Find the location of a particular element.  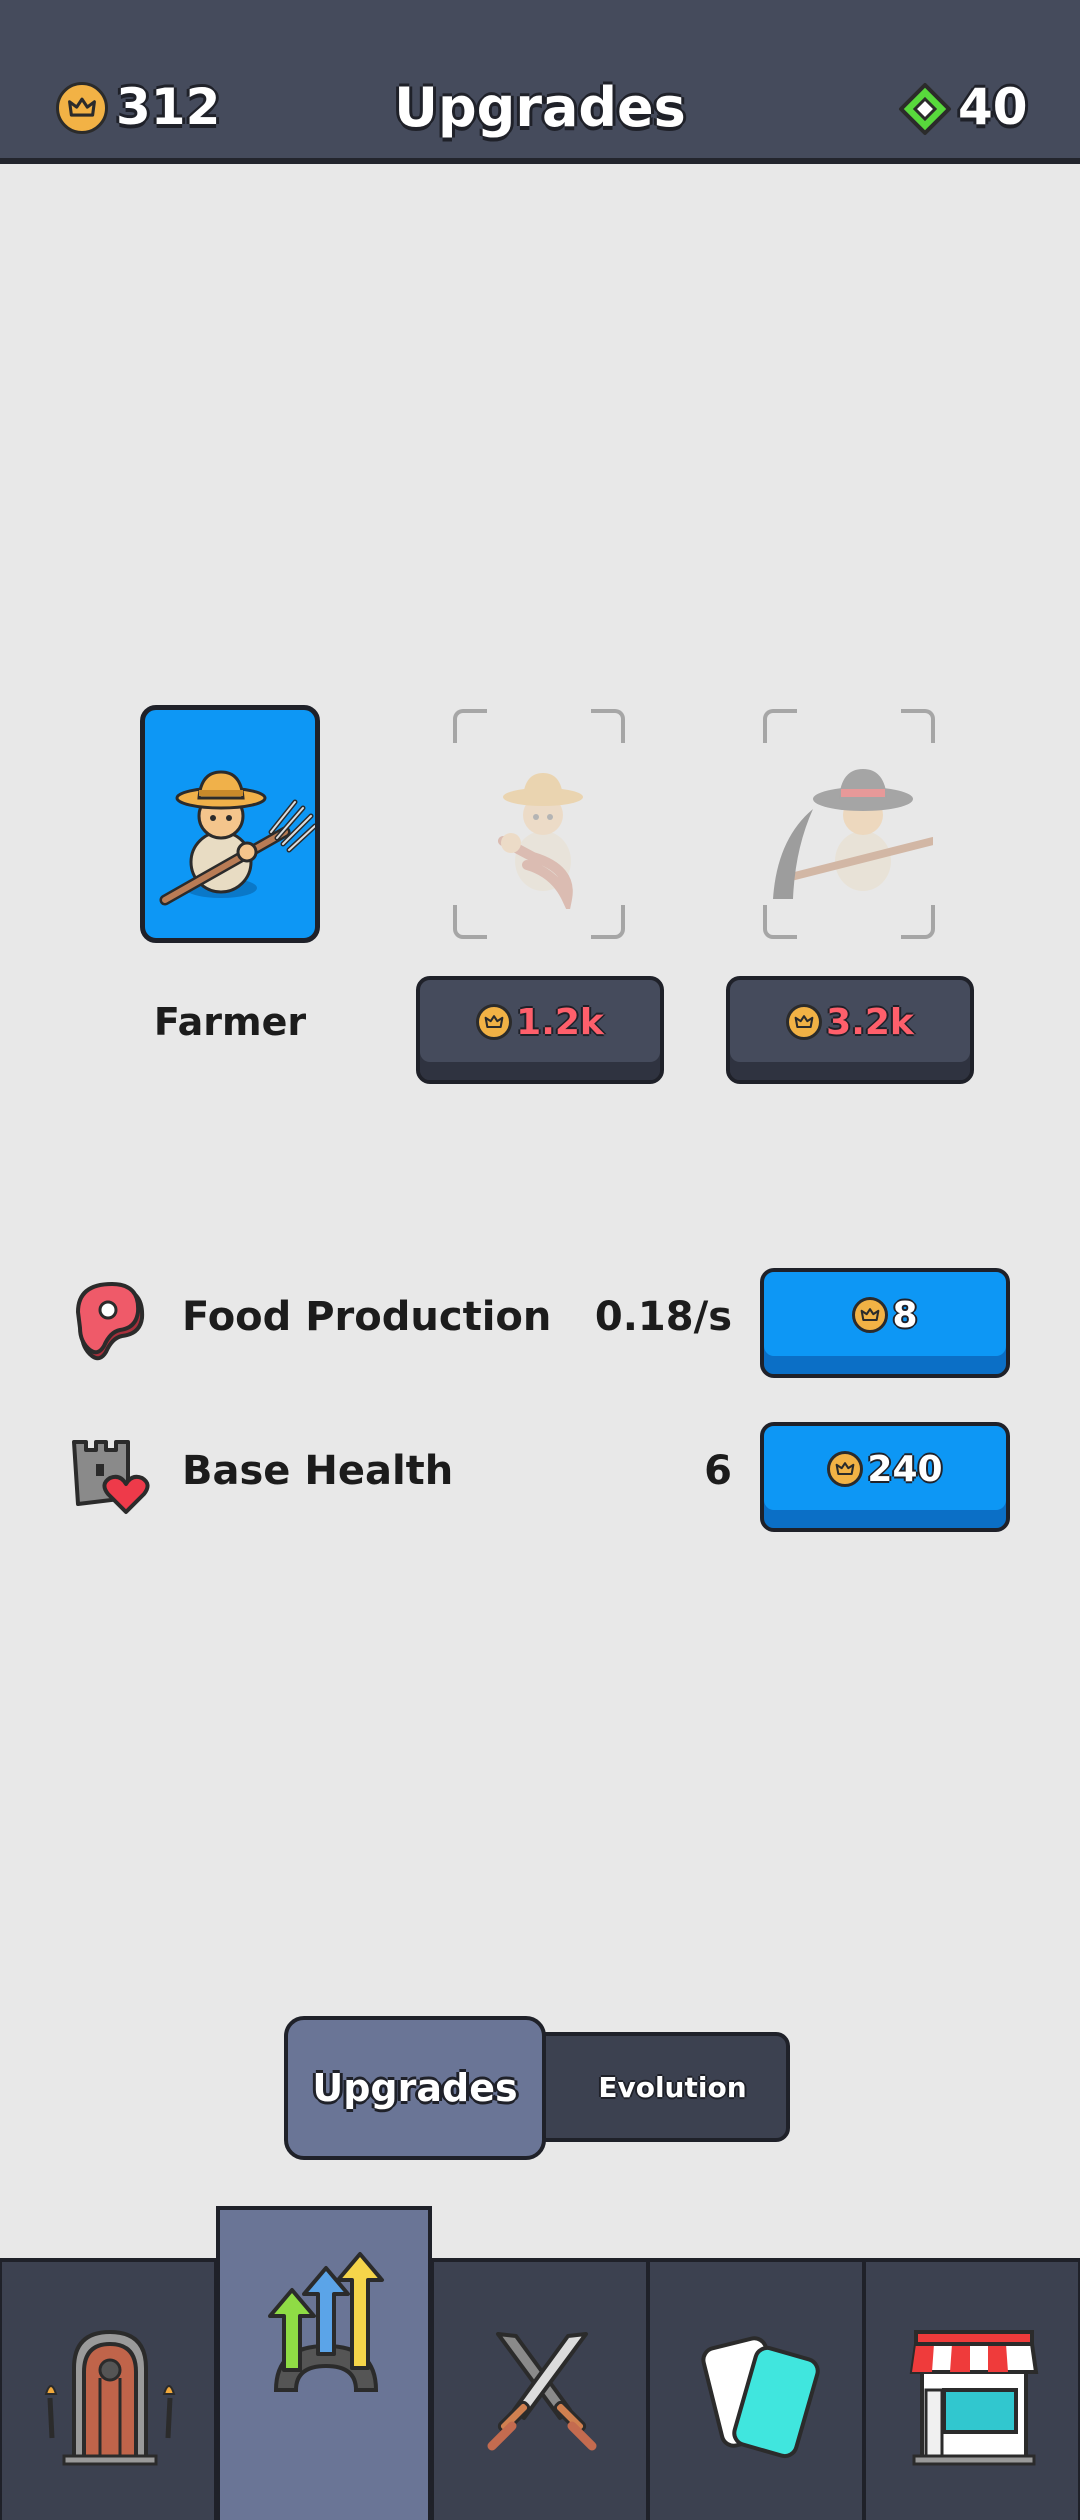

buy-base-health-button: 240 is located at coordinates (885, 1477).